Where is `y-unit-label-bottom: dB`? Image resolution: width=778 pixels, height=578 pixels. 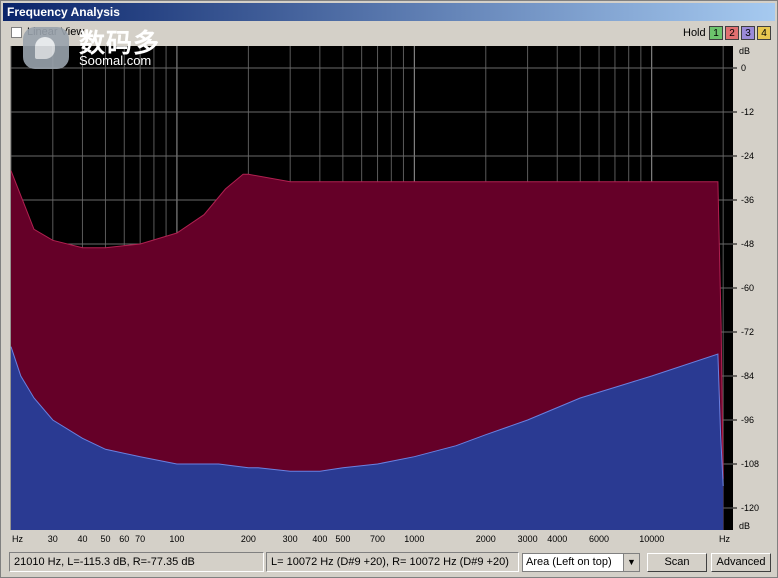 y-unit-label-bottom: dB is located at coordinates (744, 526).